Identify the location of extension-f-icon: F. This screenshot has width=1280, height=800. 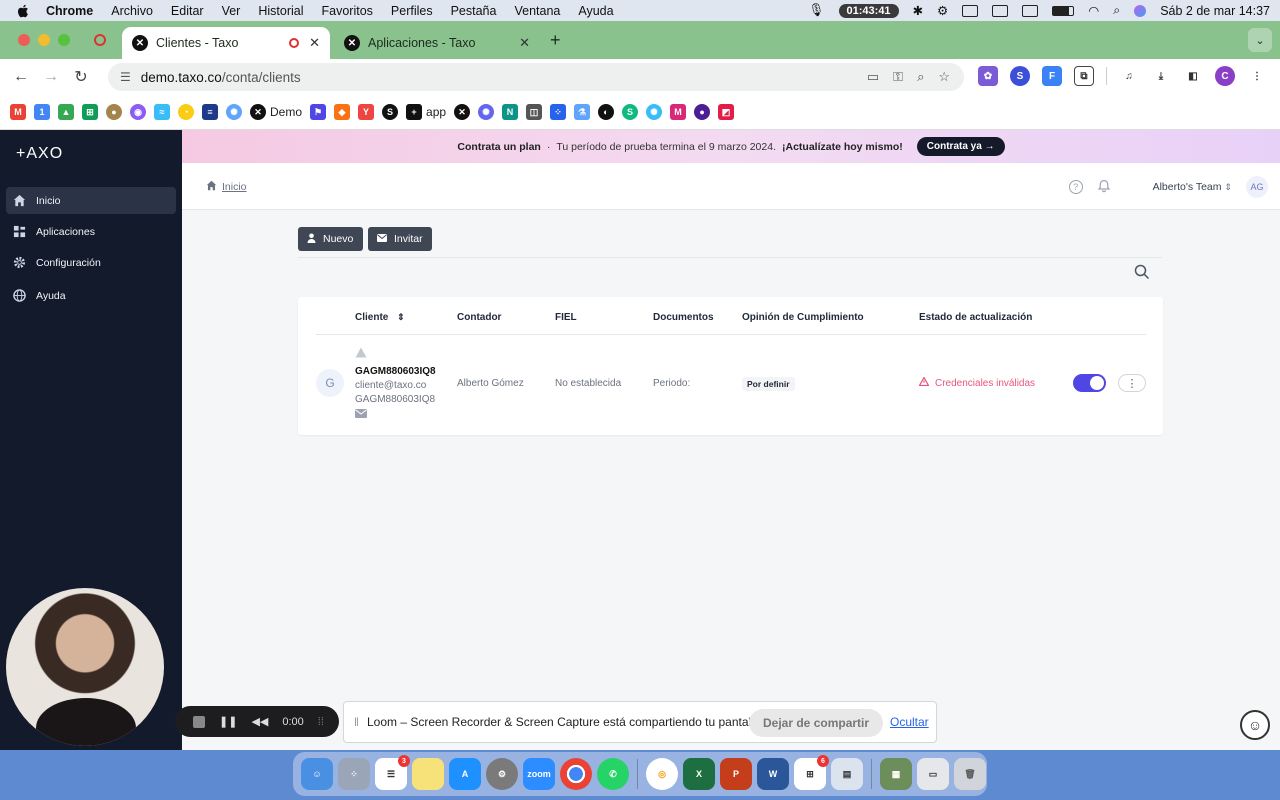
(1052, 76).